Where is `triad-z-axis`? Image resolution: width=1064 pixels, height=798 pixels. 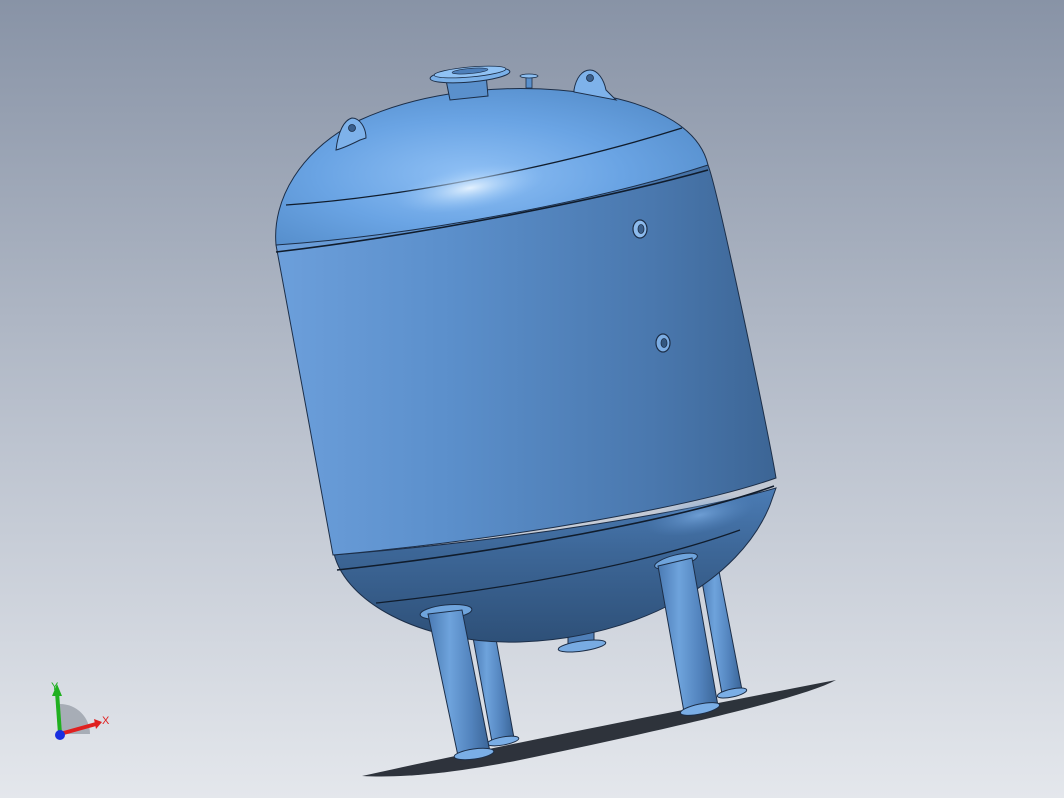
triad-z-axis is located at coordinates (60, 735).